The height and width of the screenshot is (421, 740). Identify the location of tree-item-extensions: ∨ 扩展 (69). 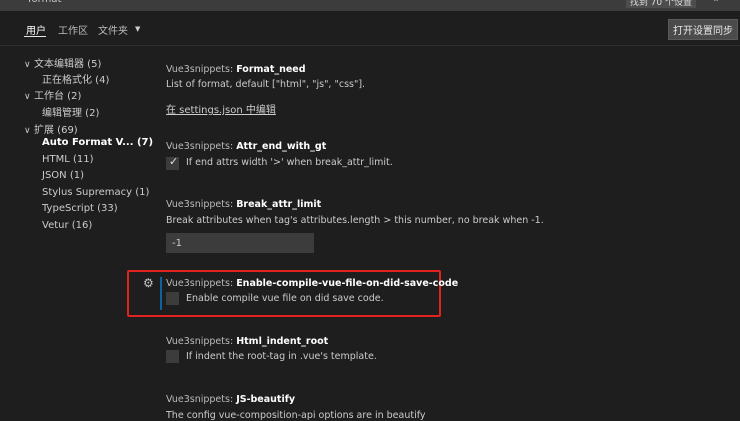
(51, 128).